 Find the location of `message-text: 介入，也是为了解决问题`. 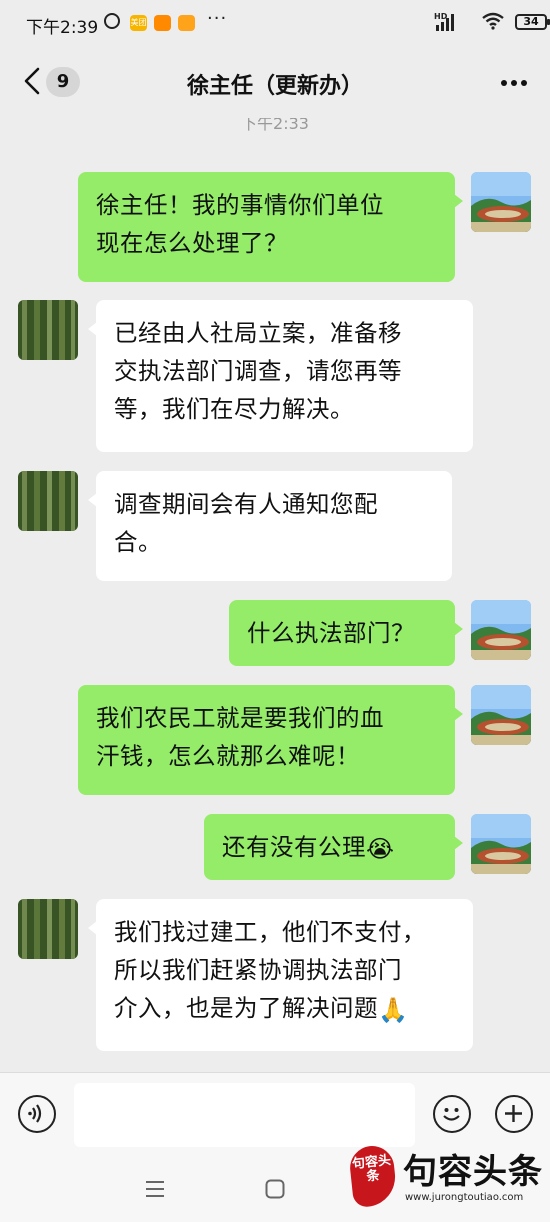

message-text: 介入，也是为了解决问题 is located at coordinates (246, 1008).